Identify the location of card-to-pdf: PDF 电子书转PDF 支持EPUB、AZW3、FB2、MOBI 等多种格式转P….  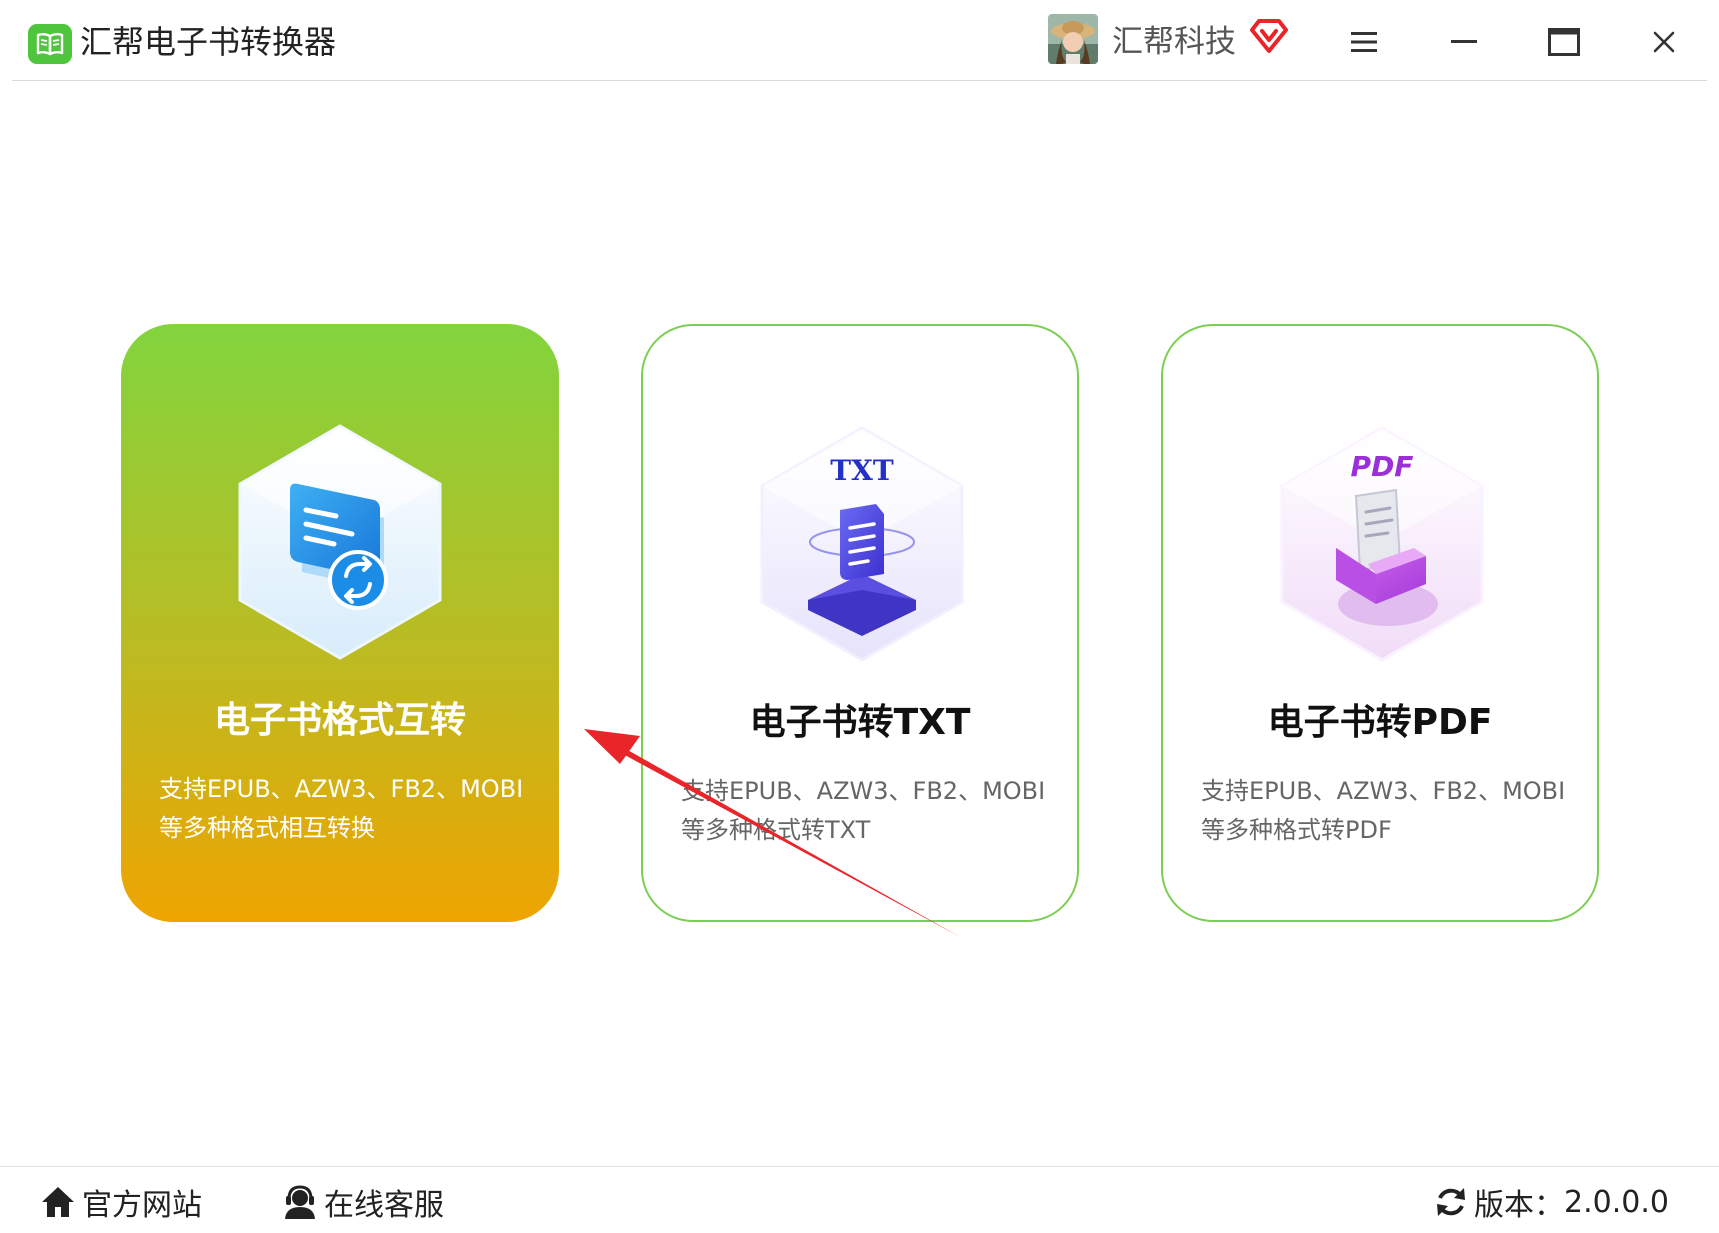
(1380, 623).